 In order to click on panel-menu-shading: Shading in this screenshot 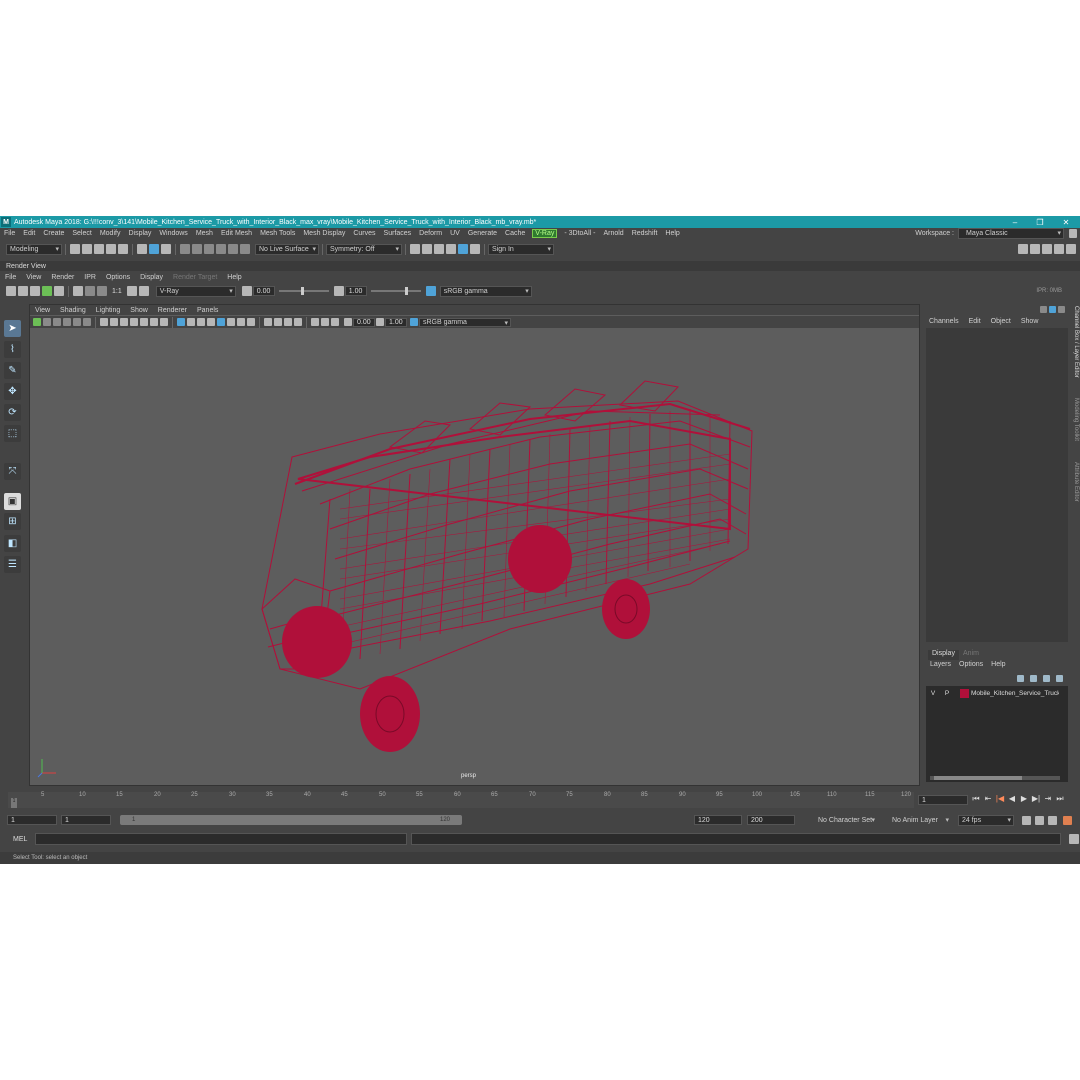, I will do `click(73, 310)`.